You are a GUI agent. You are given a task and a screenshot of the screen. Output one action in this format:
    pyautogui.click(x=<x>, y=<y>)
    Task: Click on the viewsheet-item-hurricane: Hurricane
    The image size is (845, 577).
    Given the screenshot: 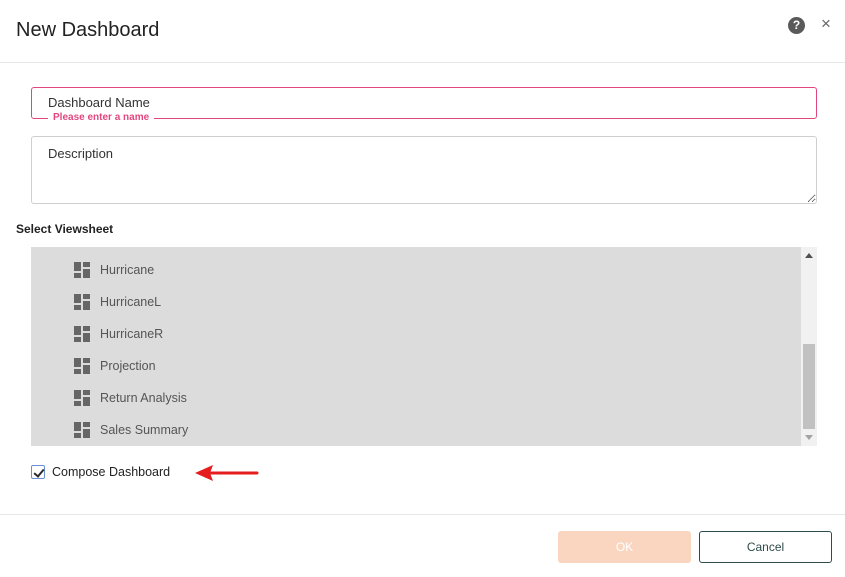 What is the action you would take?
    pyautogui.click(x=114, y=270)
    